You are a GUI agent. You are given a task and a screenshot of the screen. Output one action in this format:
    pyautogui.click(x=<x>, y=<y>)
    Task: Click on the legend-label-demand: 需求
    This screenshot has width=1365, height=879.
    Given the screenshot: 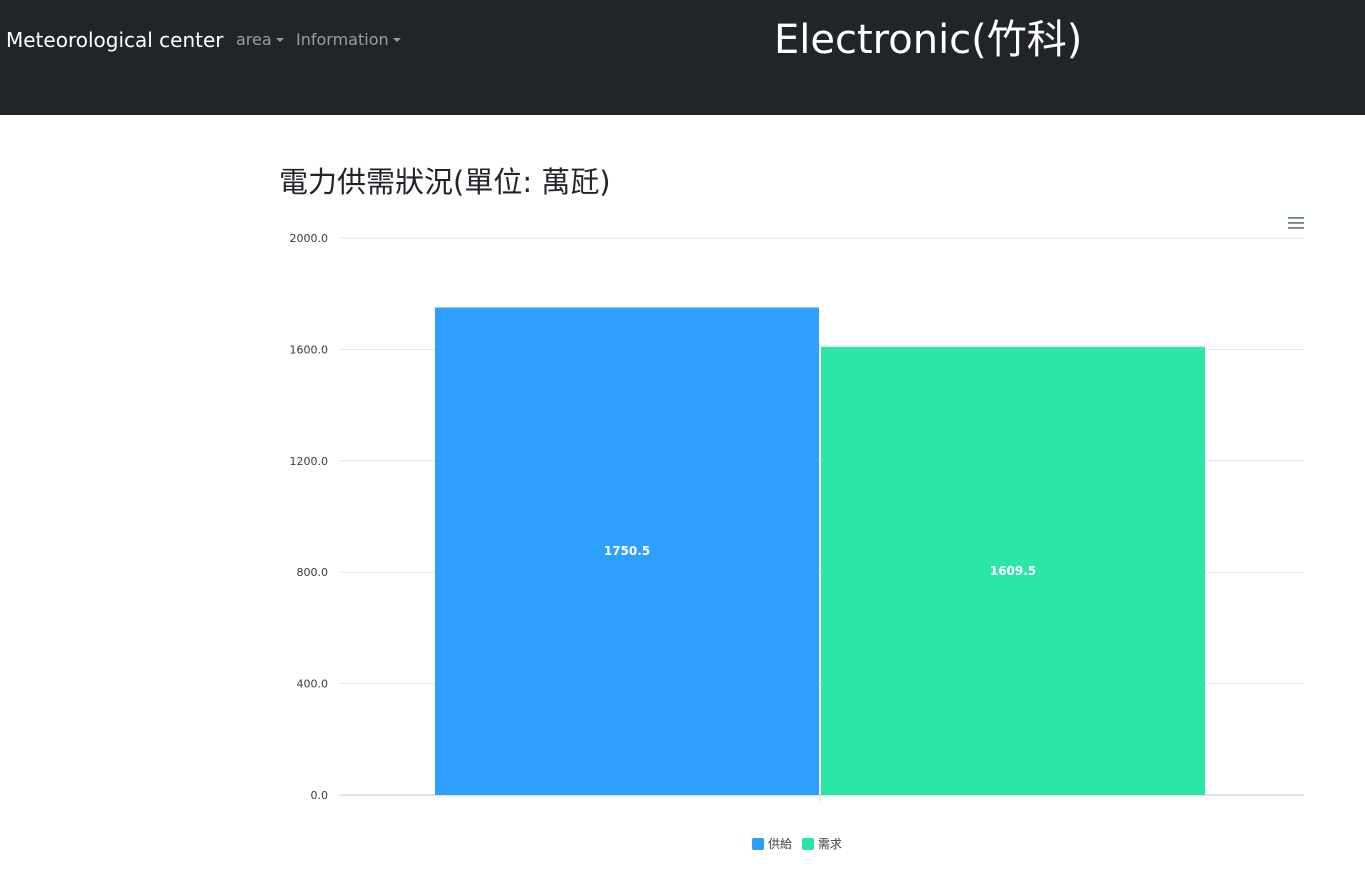 What is the action you would take?
    pyautogui.click(x=829, y=844)
    